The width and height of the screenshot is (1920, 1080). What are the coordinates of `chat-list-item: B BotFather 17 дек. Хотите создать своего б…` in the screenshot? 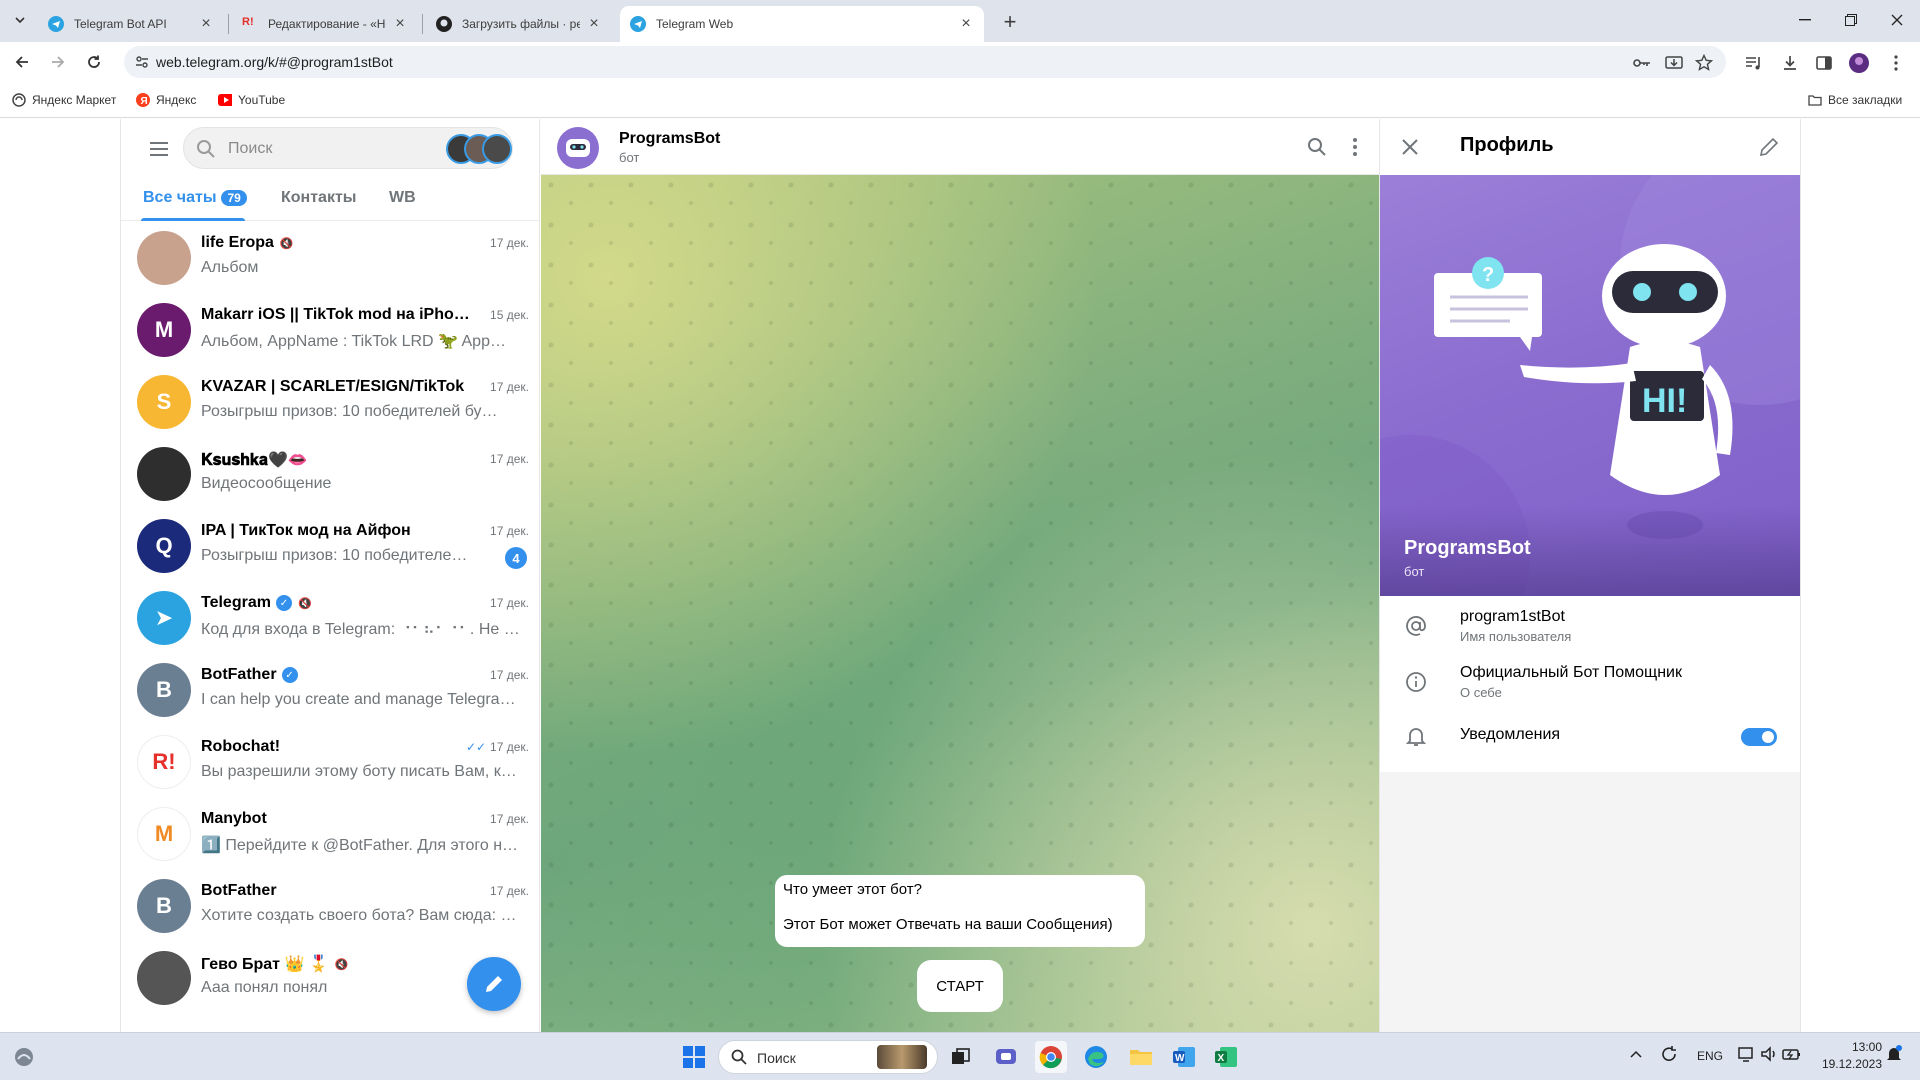 It's located at (331, 906).